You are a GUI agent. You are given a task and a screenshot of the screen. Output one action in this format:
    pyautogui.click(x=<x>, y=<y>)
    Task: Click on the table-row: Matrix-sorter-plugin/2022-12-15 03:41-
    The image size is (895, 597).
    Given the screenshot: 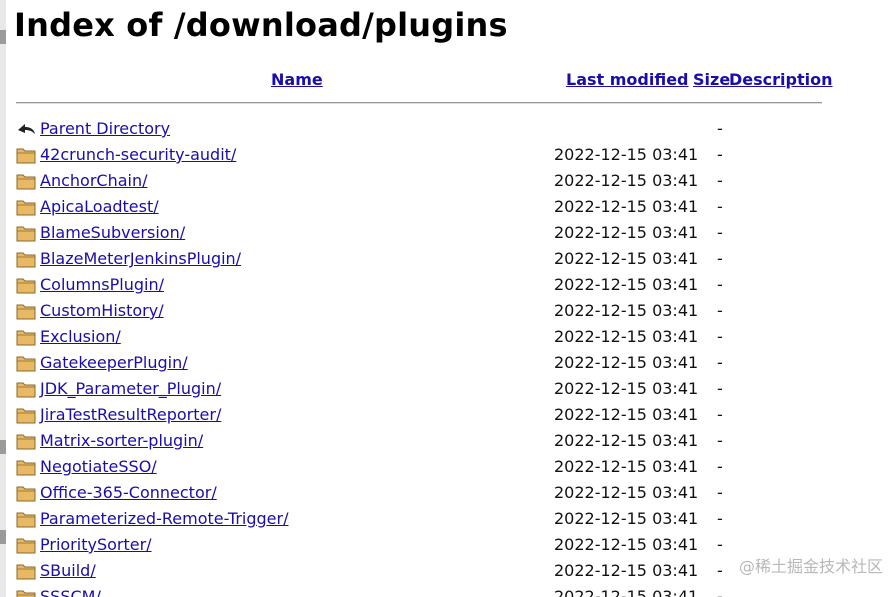 What is the action you would take?
    pyautogui.click(x=447, y=442)
    